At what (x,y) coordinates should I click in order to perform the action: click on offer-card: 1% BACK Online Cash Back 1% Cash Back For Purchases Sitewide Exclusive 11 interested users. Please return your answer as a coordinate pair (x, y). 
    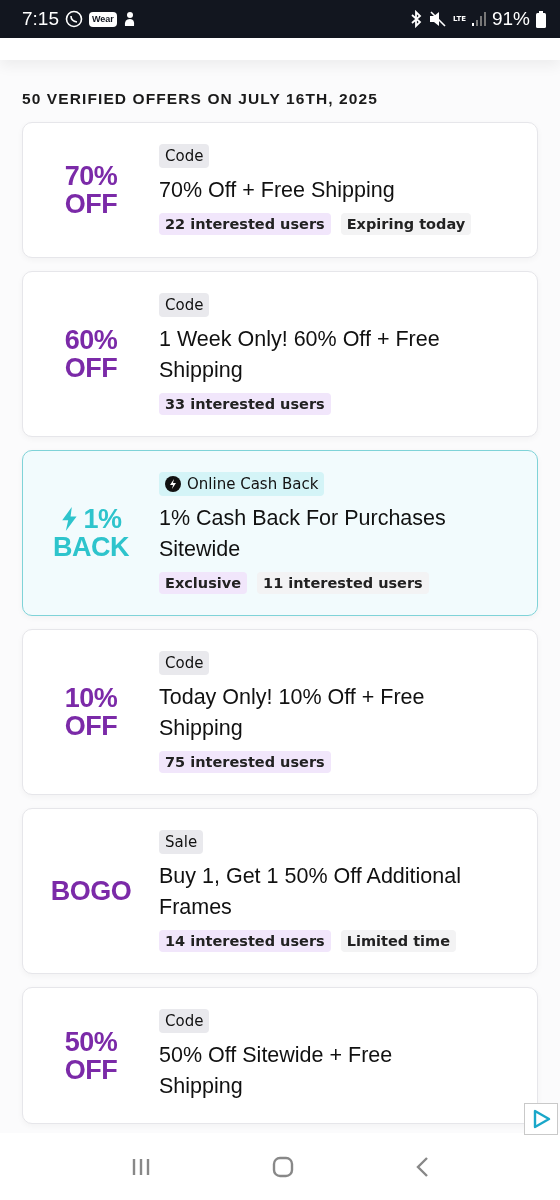
    Looking at the image, I should click on (280, 533).